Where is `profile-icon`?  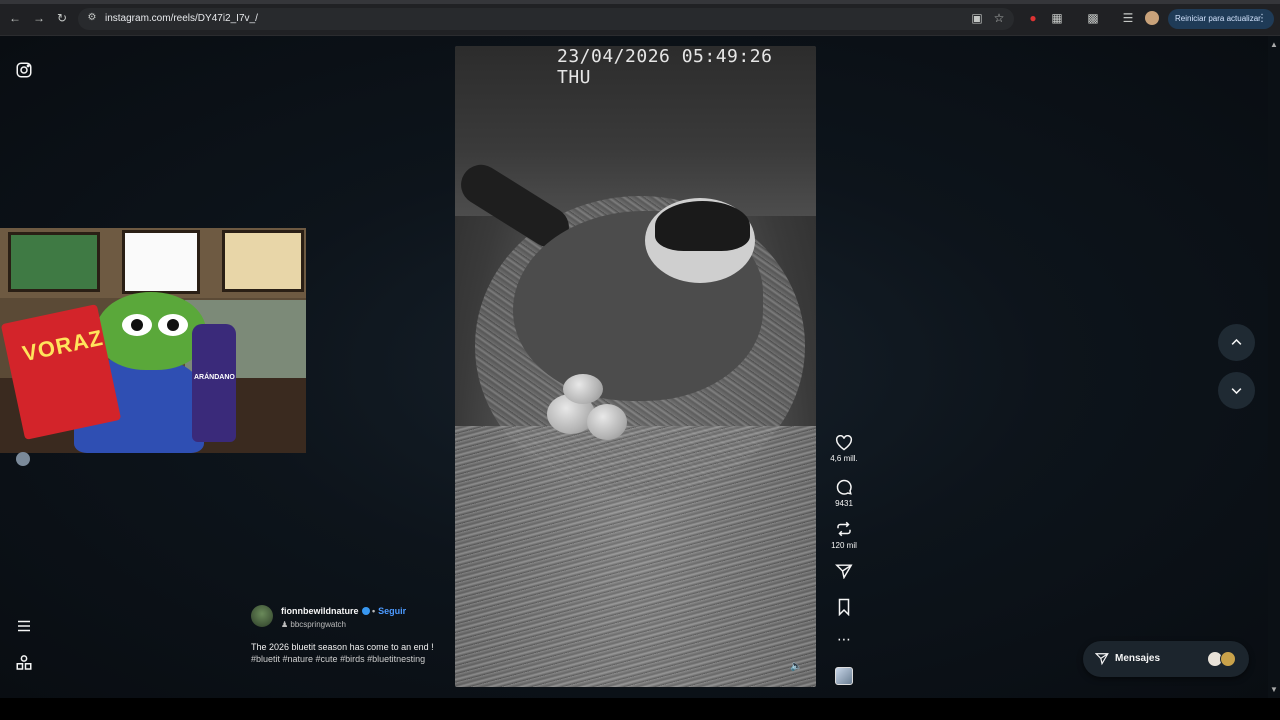 profile-icon is located at coordinates (1152, 18).